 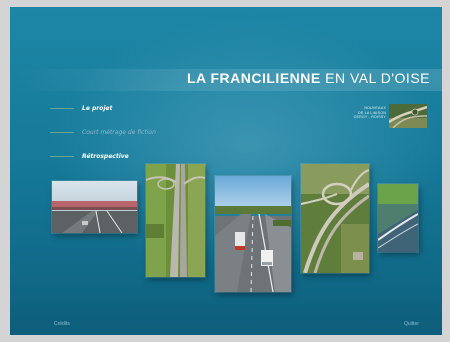 I want to click on credits-link: Crédits, so click(x=62, y=324).